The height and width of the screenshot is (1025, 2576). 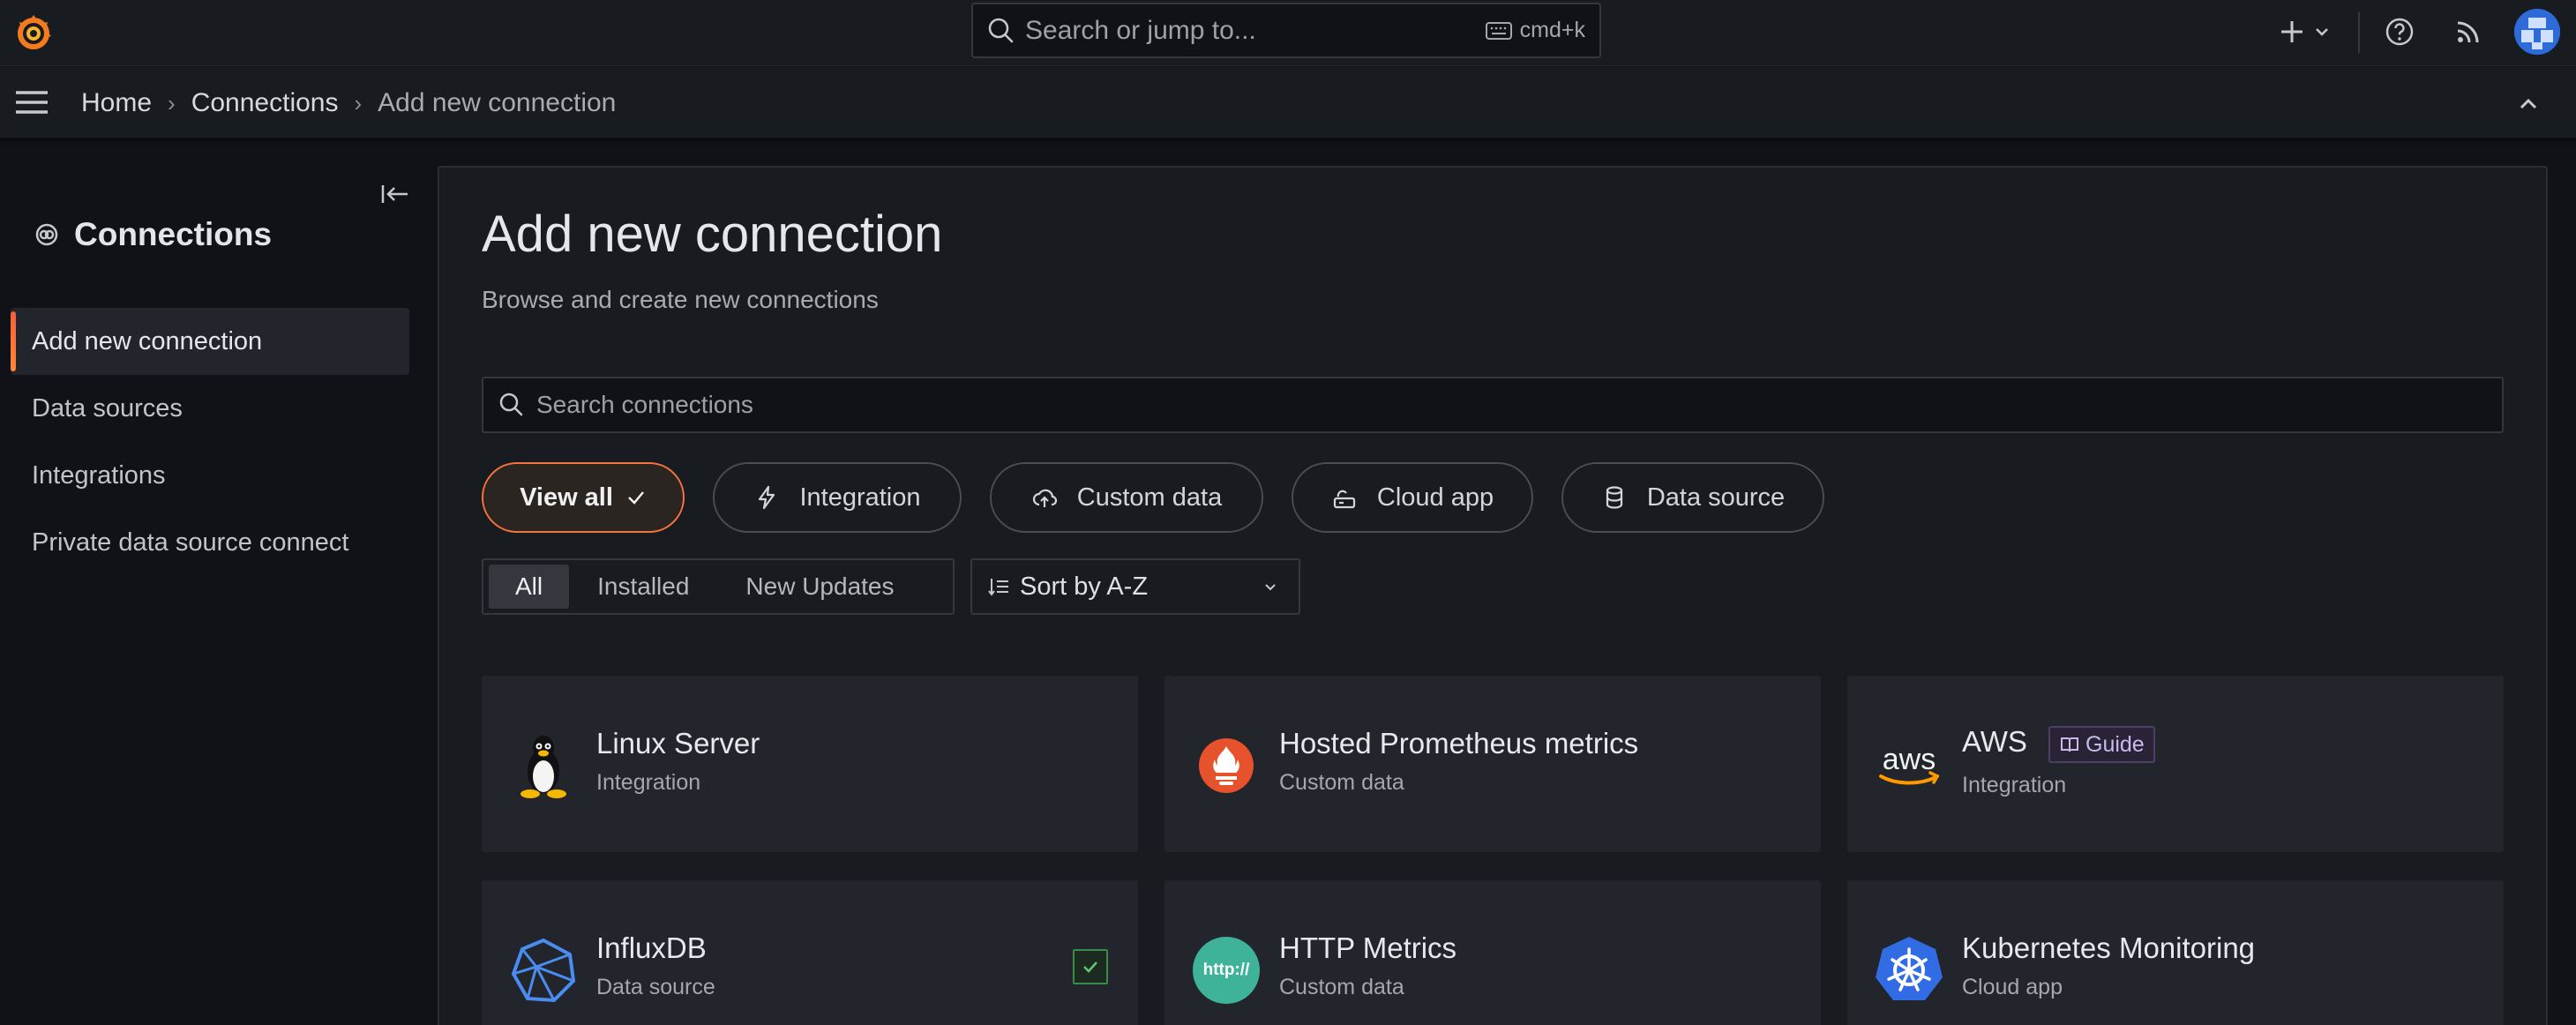 I want to click on filter-view-all: View all, so click(x=583, y=497).